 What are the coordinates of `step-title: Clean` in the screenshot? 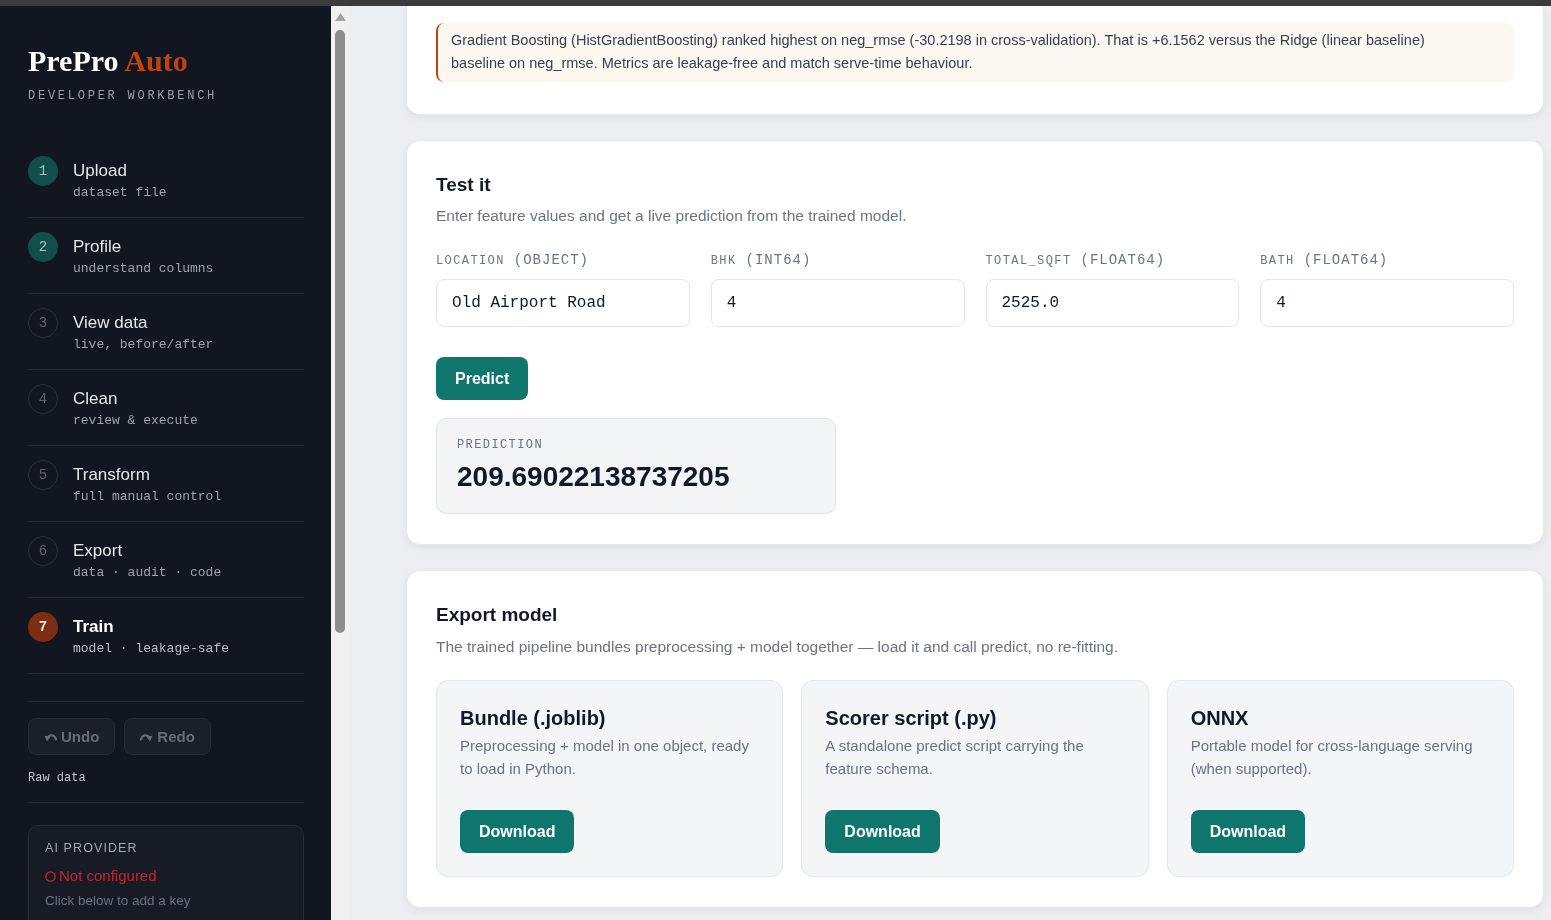 It's located at (135, 399).